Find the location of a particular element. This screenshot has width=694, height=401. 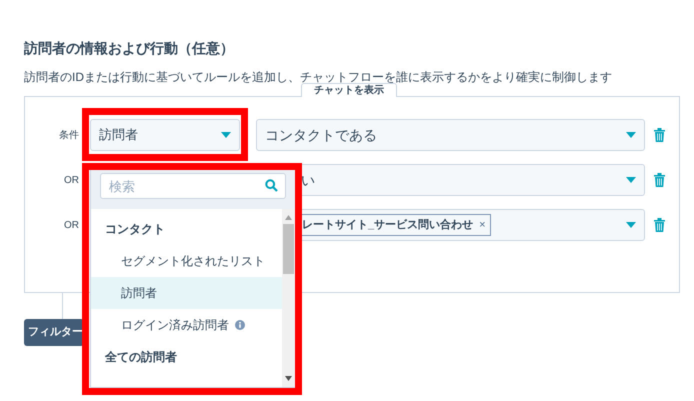

select-value: 訪問者 is located at coordinates (118, 135).